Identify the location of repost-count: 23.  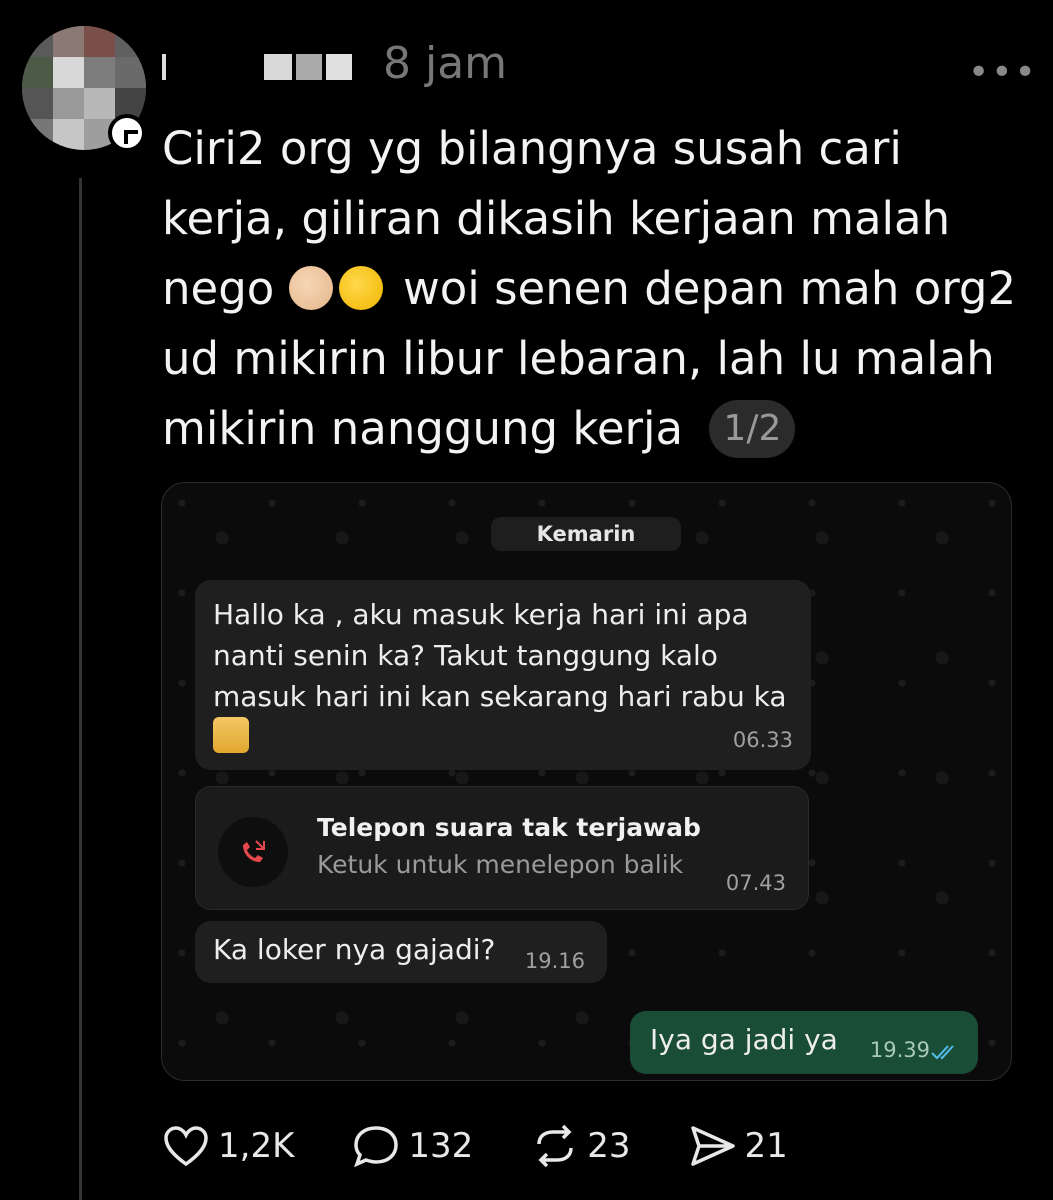
(609, 1146).